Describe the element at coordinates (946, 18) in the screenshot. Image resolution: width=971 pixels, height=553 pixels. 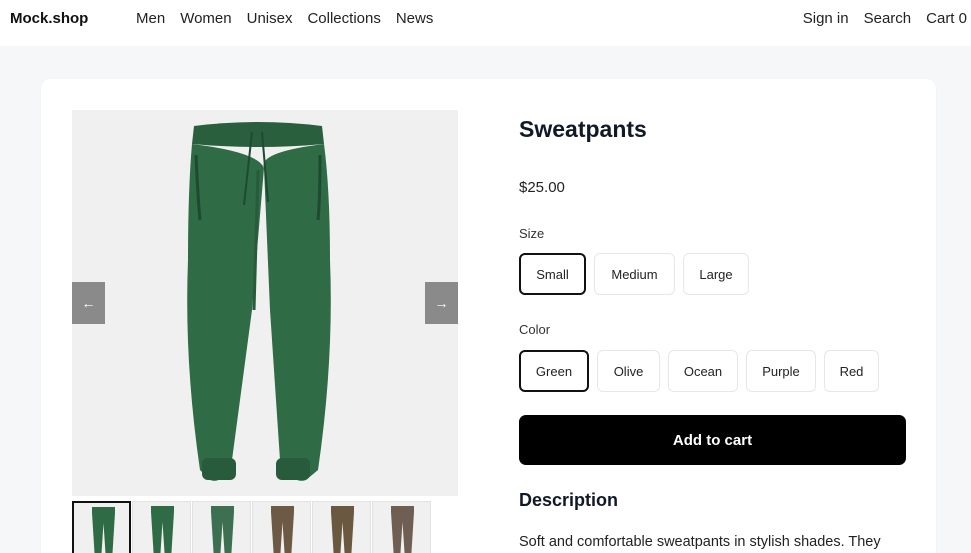
I see `cart-link: Cart 0` at that location.